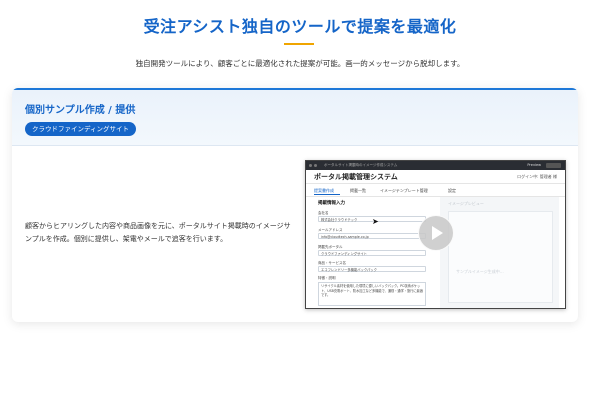 This screenshot has height=400, width=600. I want to click on mock-tab-indicator, so click(327, 194).